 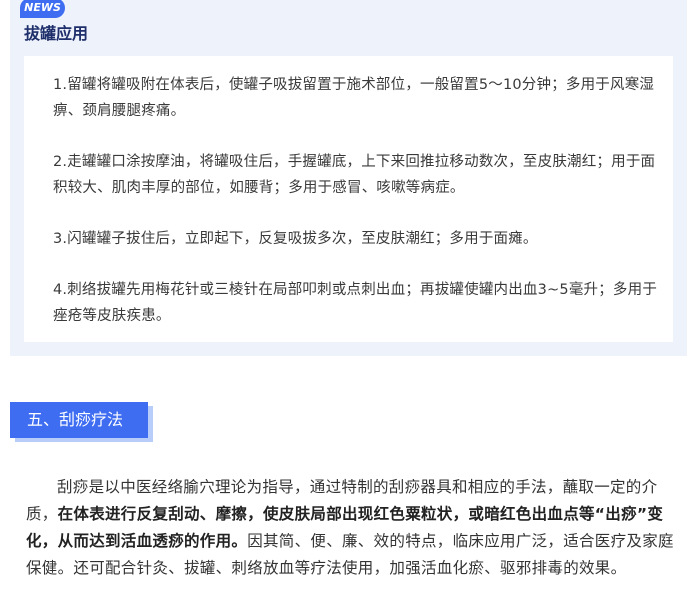 What do you see at coordinates (56, 33) in the screenshot?
I see `card-title: 拔罐应用` at bounding box center [56, 33].